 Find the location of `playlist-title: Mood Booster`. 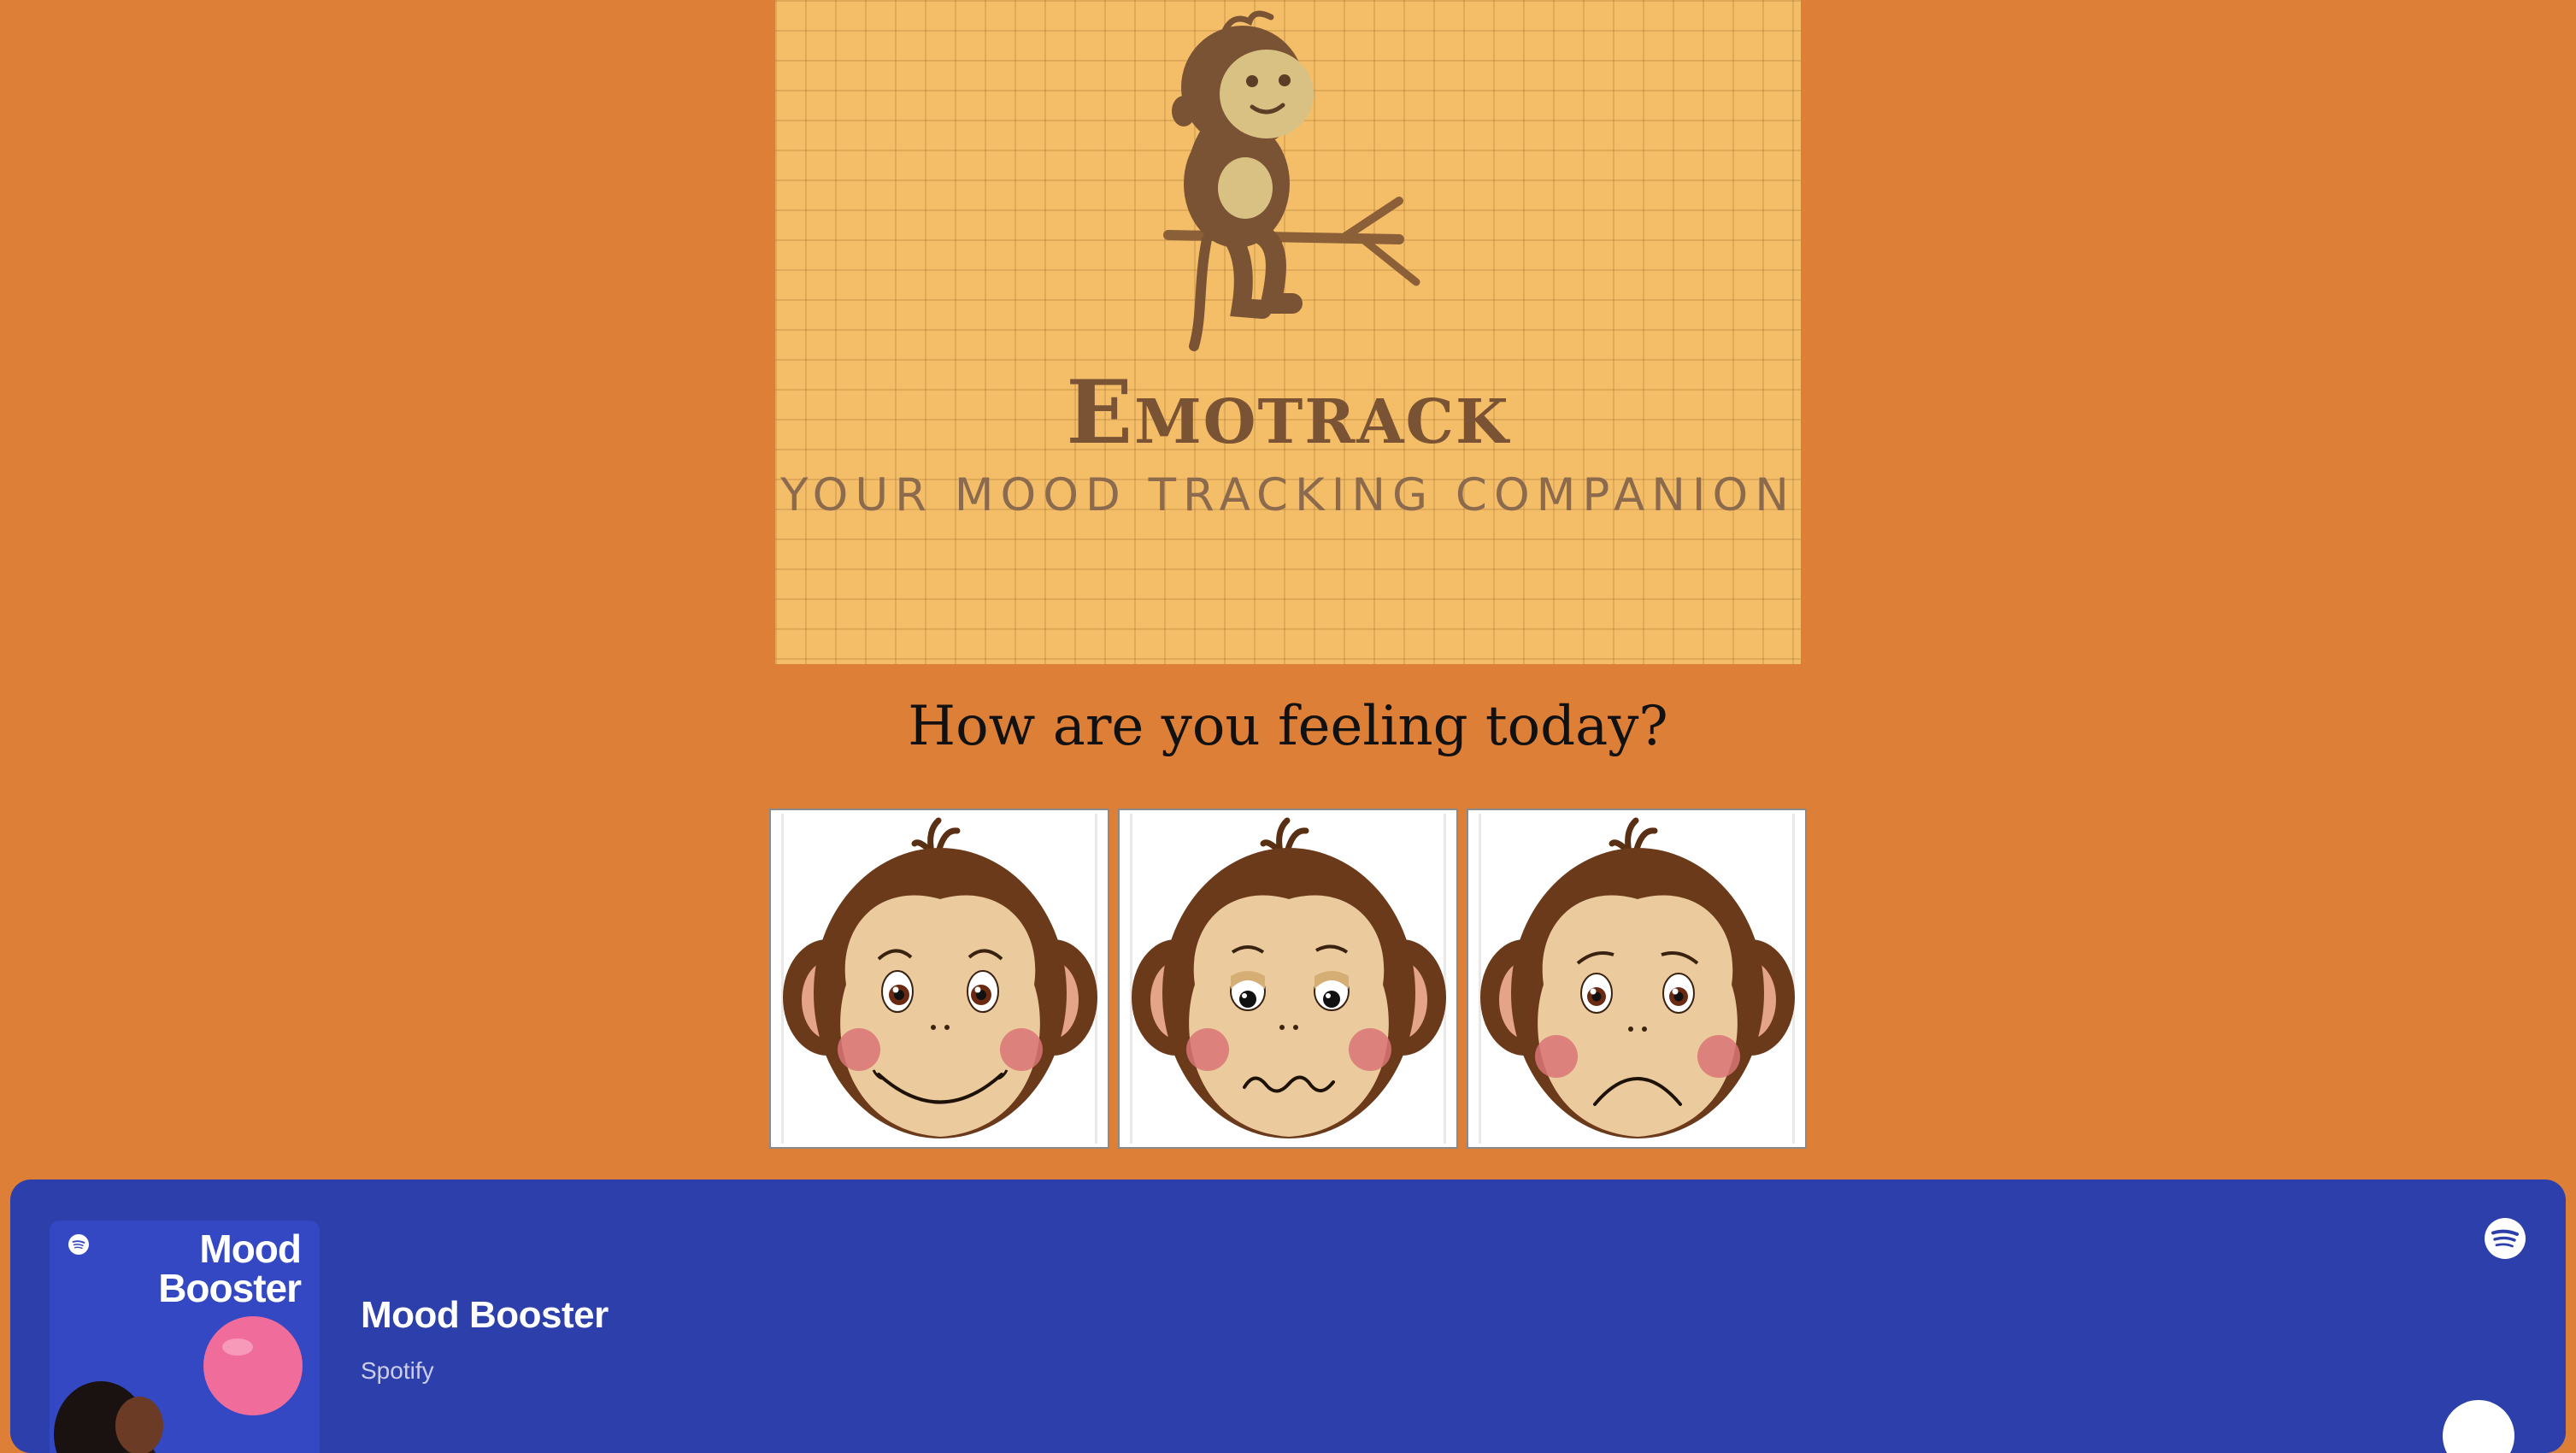

playlist-title: Mood Booster is located at coordinates (485, 1315).